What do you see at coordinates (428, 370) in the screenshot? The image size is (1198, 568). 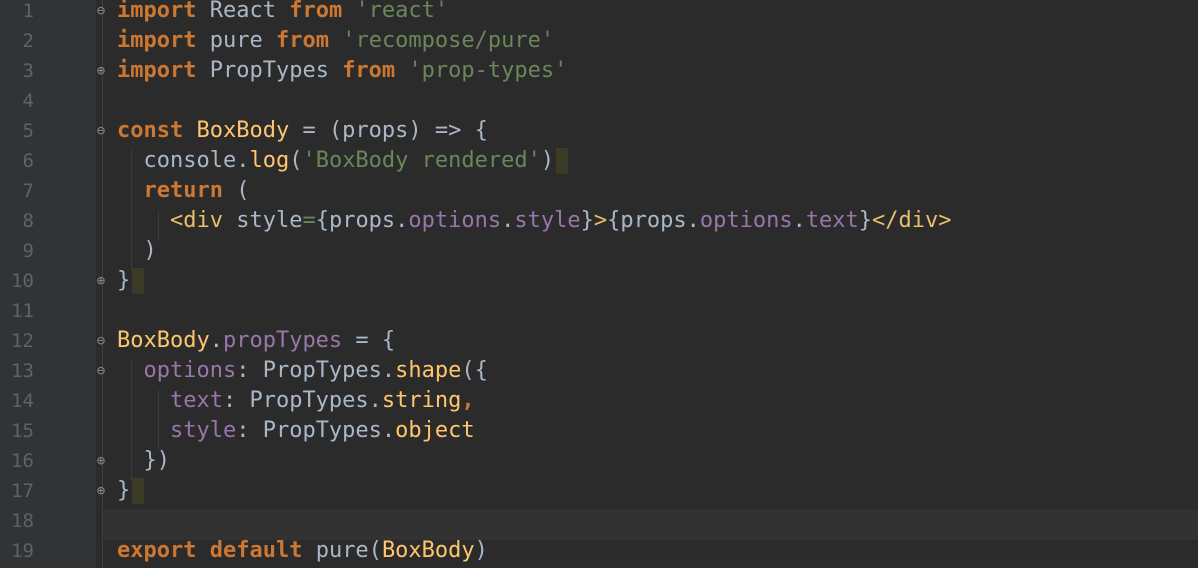 I see `code-token: shape` at bounding box center [428, 370].